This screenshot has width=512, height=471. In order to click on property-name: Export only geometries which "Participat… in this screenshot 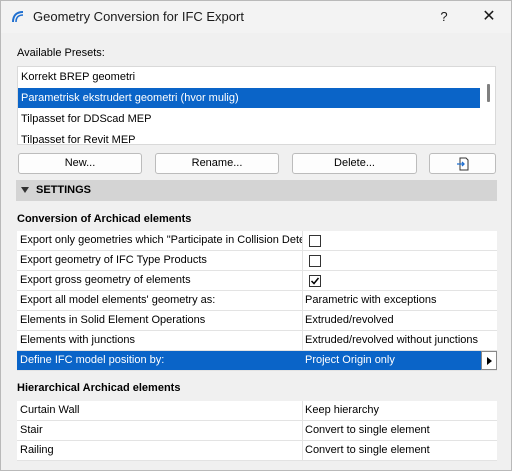, I will do `click(161, 240)`.